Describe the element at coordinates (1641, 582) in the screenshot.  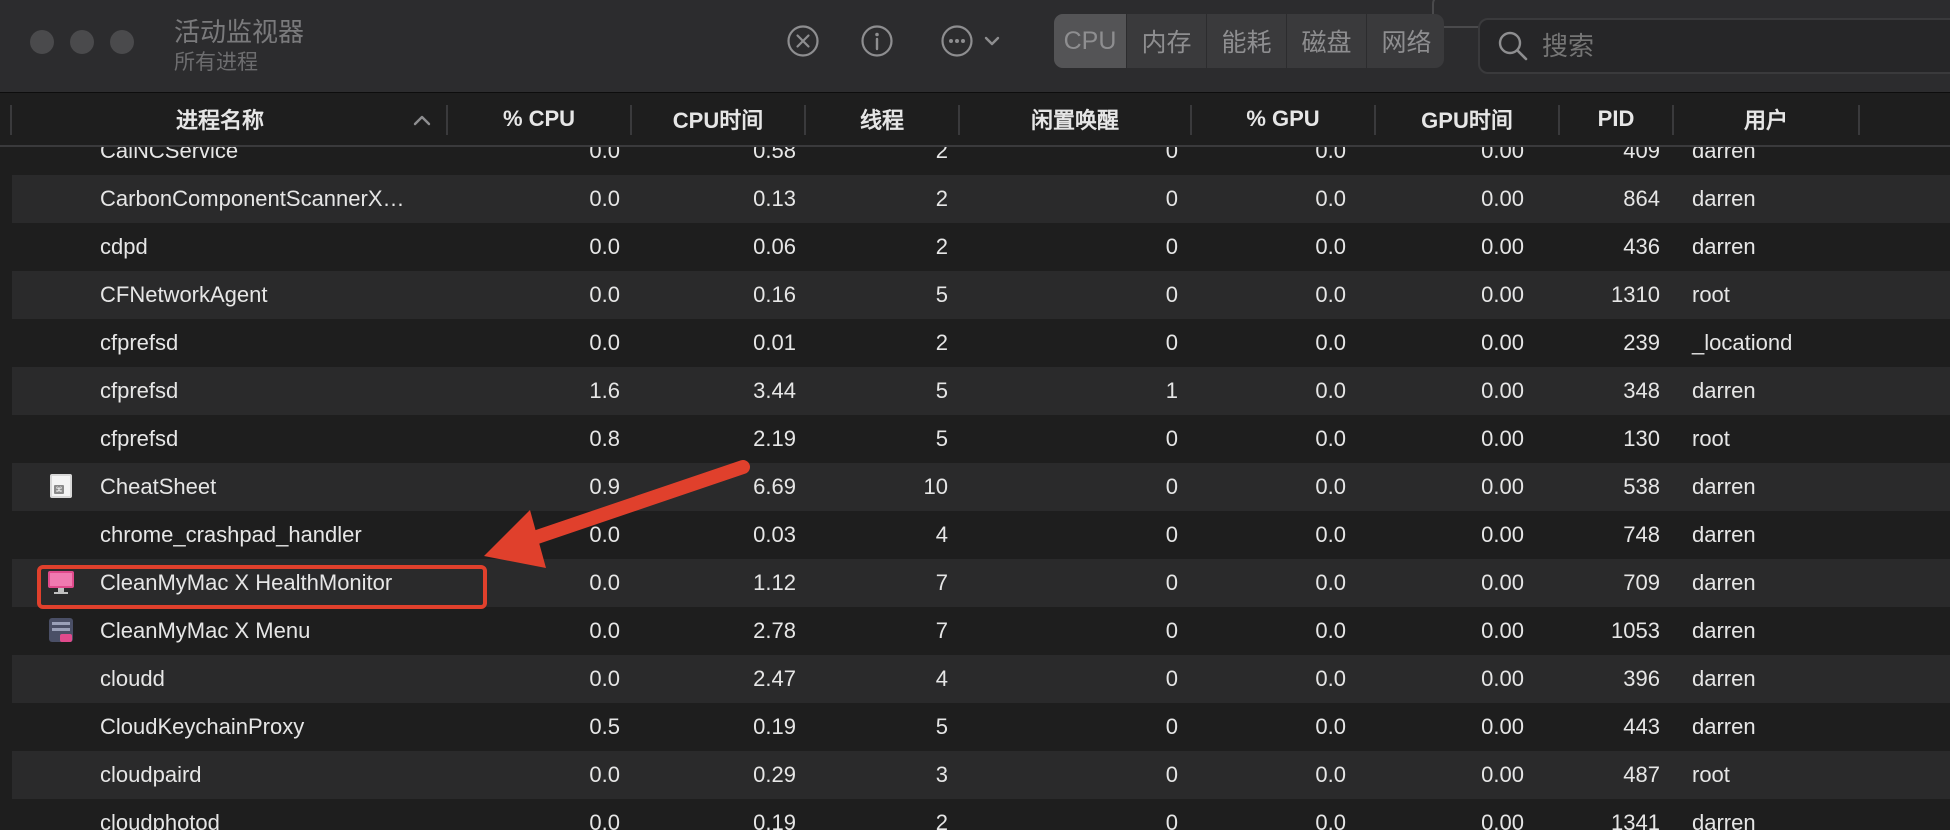
I see `pid: 709` at that location.